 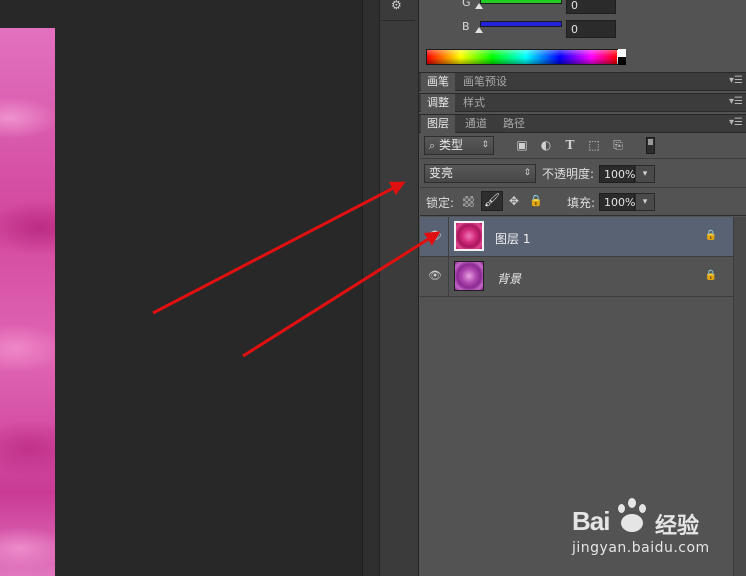 What do you see at coordinates (440, 203) in the screenshot?
I see `lock-label: 锁定:` at bounding box center [440, 203].